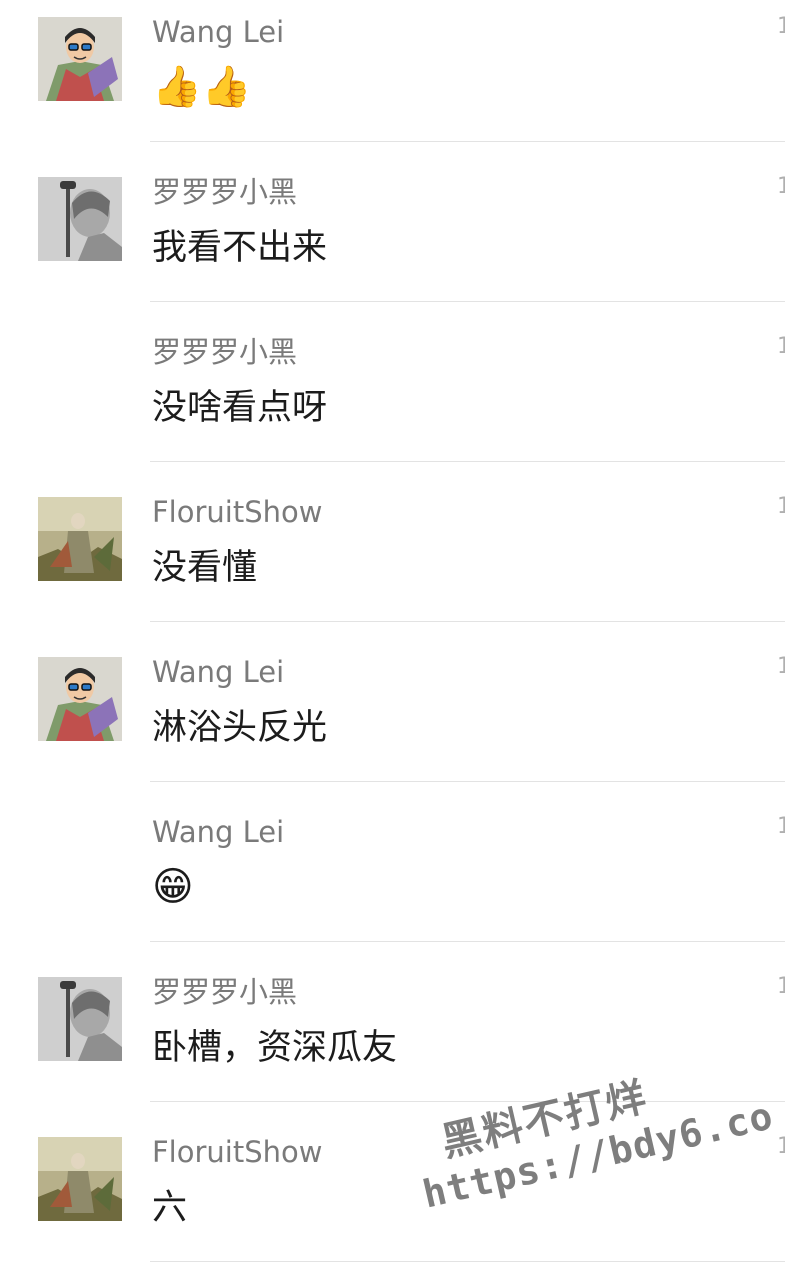  Describe the element at coordinates (392, 720) in the screenshot. I see `comment-row: Wang Lei 淋浴头反光 1` at that location.